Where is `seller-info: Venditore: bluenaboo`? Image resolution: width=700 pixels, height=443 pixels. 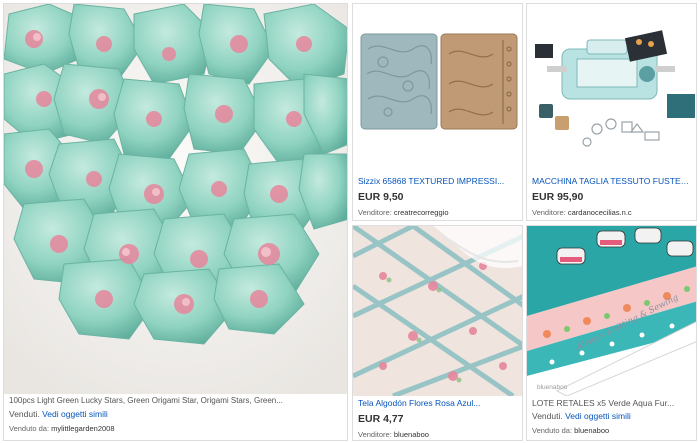
seller-info: Venditore: bluenaboo is located at coordinates (437, 434).